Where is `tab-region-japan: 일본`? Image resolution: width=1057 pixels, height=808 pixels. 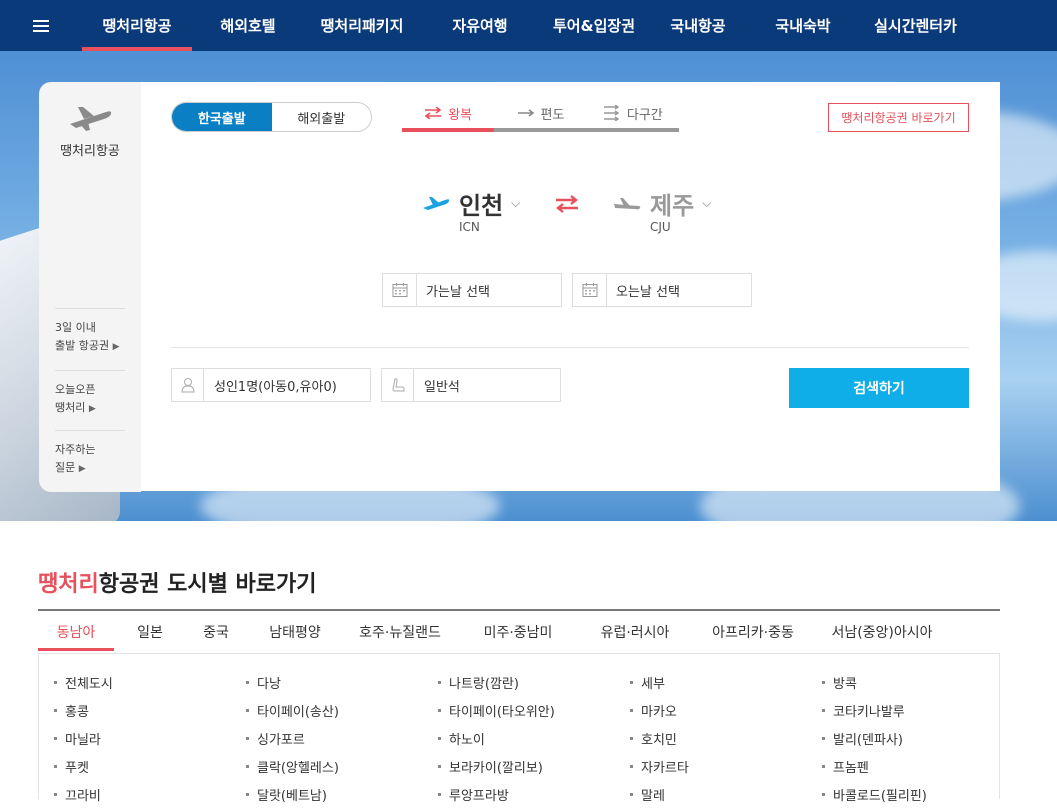
tab-region-japan: 일본 is located at coordinates (150, 632).